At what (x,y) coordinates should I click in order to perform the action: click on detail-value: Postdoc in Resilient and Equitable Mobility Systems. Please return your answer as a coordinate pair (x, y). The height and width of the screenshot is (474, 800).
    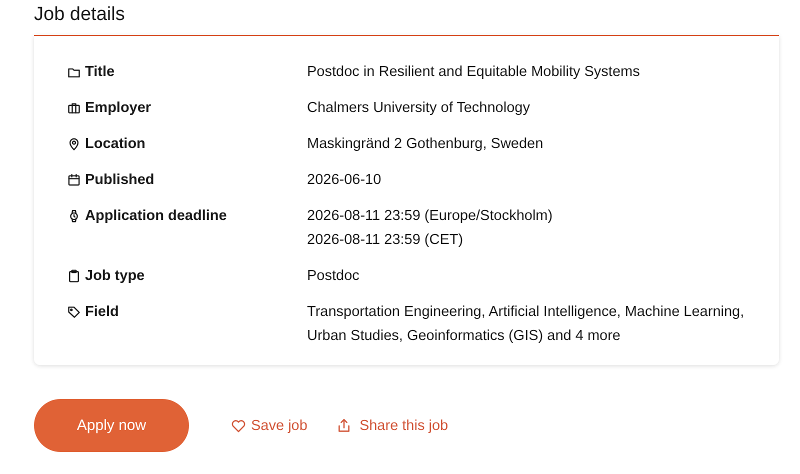
    Looking at the image, I should click on (474, 72).